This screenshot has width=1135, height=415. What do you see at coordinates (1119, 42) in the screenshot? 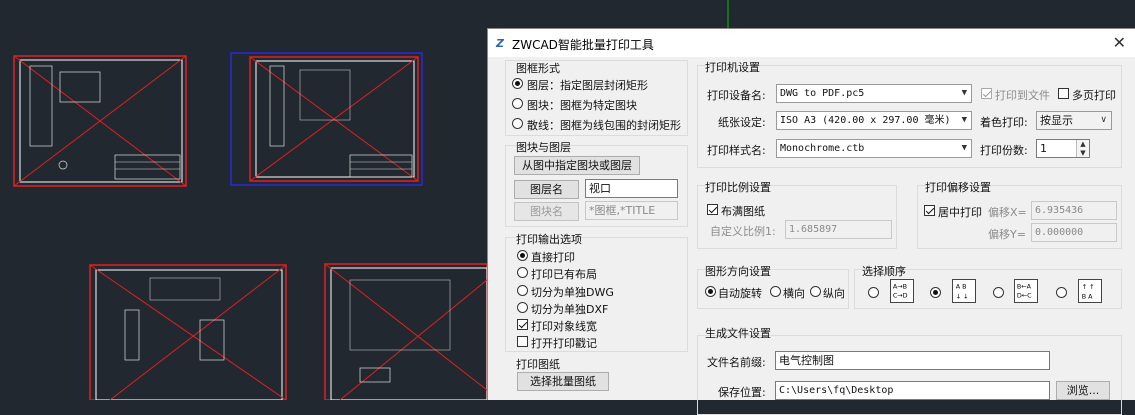
I see `close-icon: ✕` at bounding box center [1119, 42].